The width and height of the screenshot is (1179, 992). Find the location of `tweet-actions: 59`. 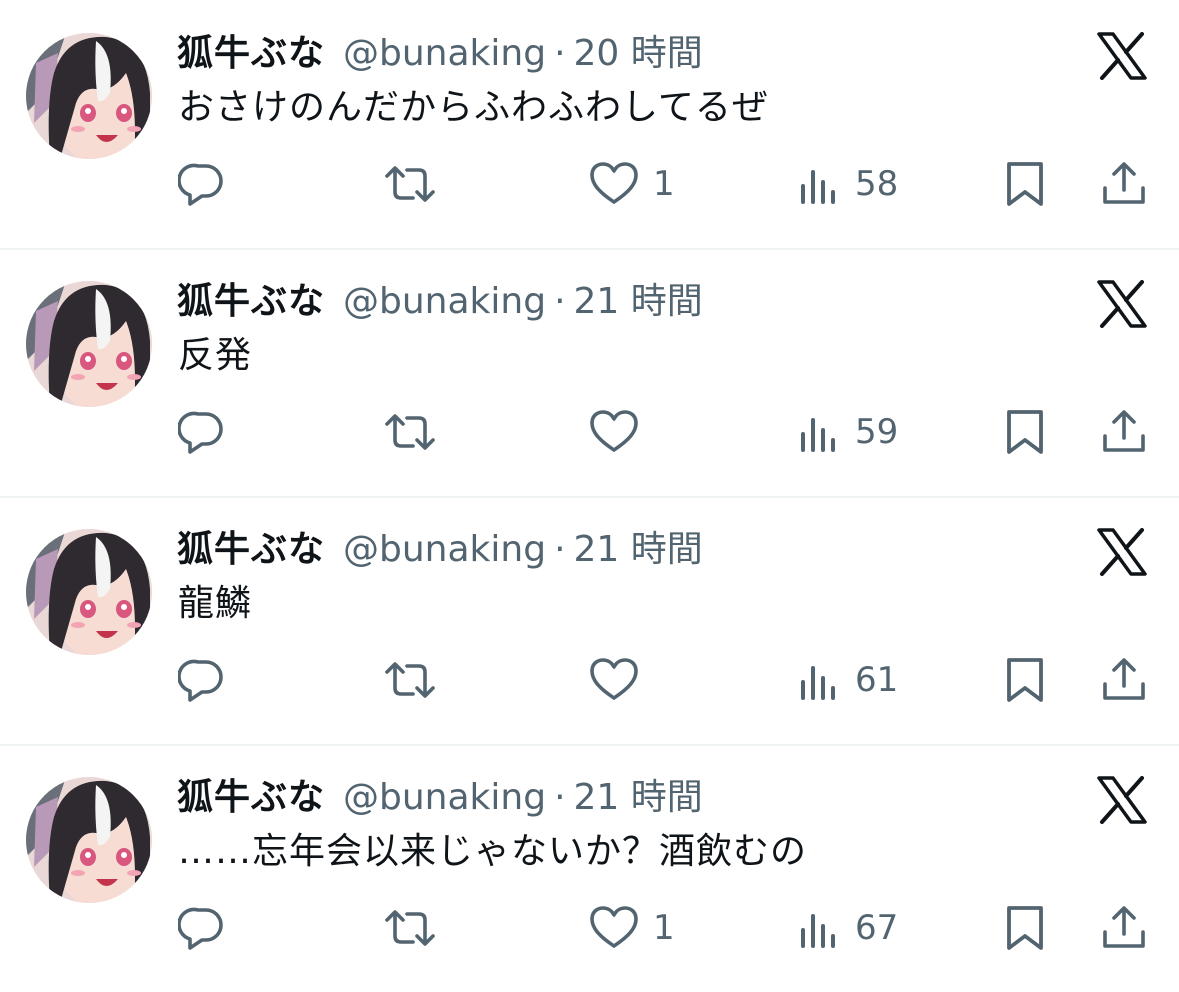

tweet-actions: 59 is located at coordinates (589, 432).